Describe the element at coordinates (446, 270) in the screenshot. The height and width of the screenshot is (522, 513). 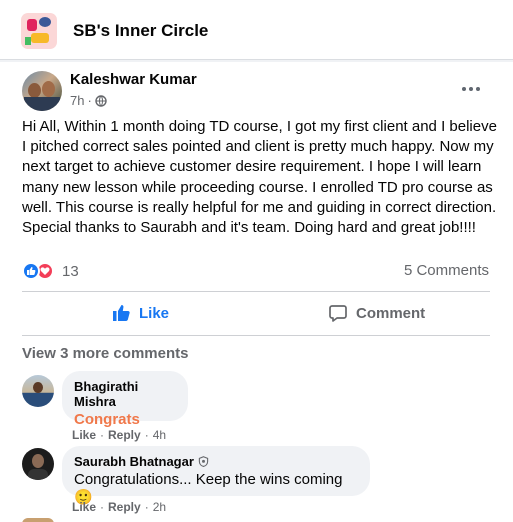
I see `comments-count: 5 Comments` at that location.